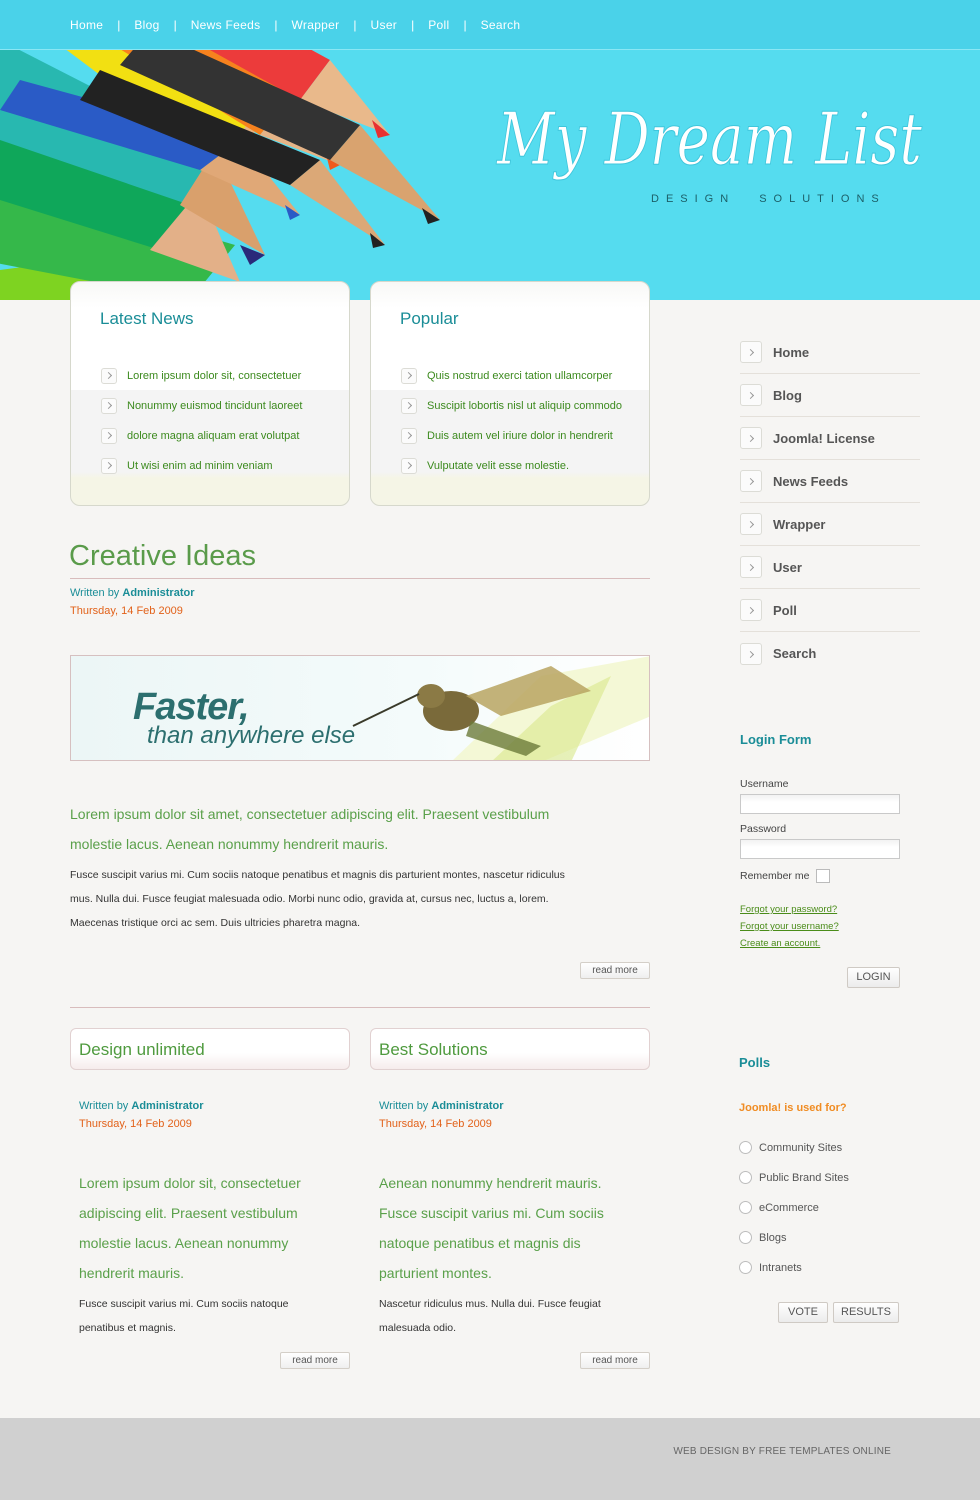 The image size is (980, 1500). What do you see at coordinates (830, 567) in the screenshot?
I see `side-menu-item-user: User` at bounding box center [830, 567].